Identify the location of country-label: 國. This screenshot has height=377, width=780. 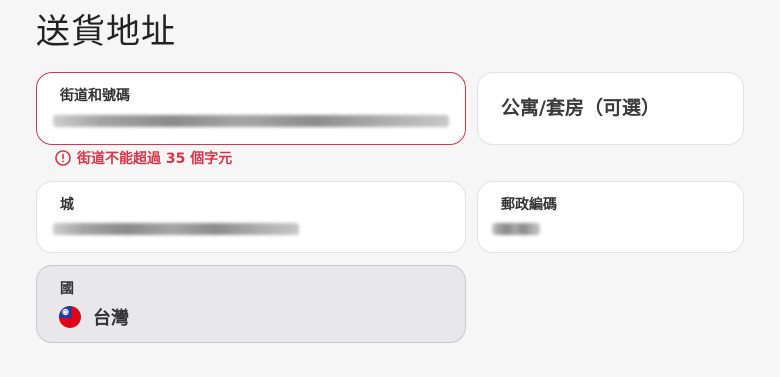
(67, 289).